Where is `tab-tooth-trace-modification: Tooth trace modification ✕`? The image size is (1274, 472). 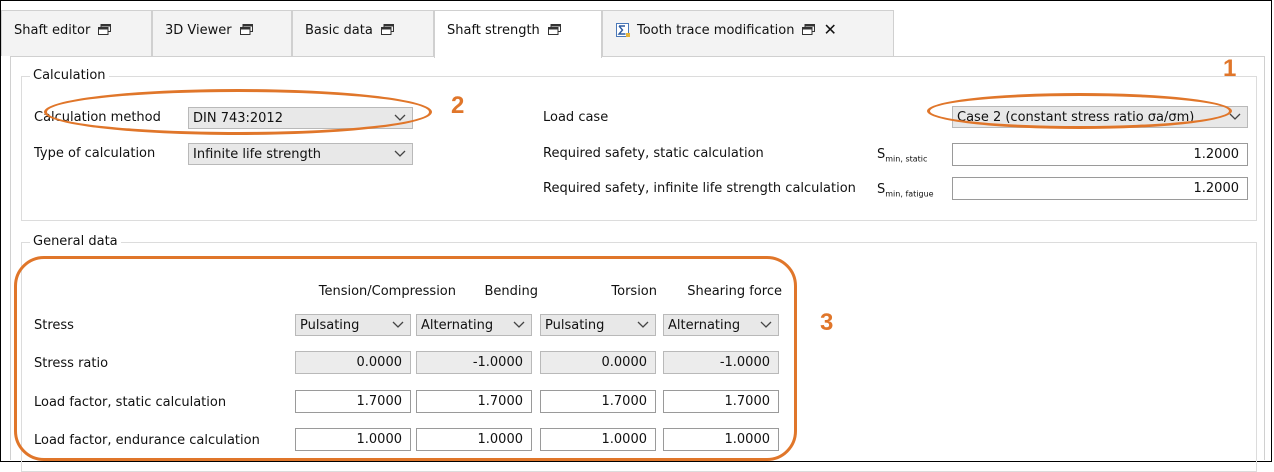
tab-tooth-trace-modification: Tooth trace modification ✕ is located at coordinates (748, 33).